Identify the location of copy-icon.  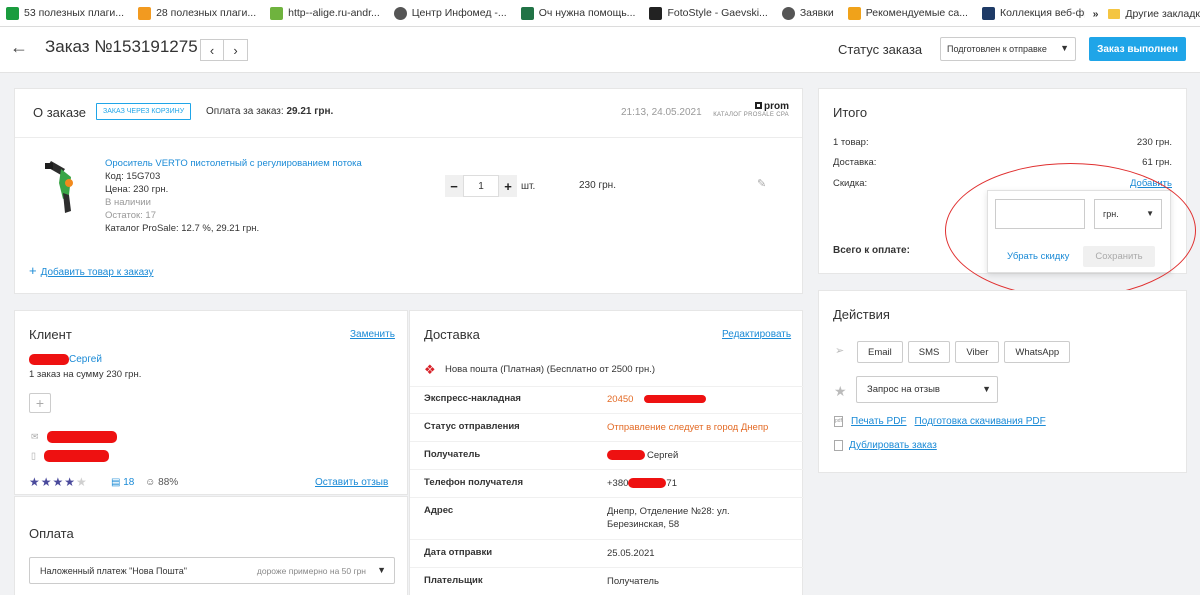
(838, 445).